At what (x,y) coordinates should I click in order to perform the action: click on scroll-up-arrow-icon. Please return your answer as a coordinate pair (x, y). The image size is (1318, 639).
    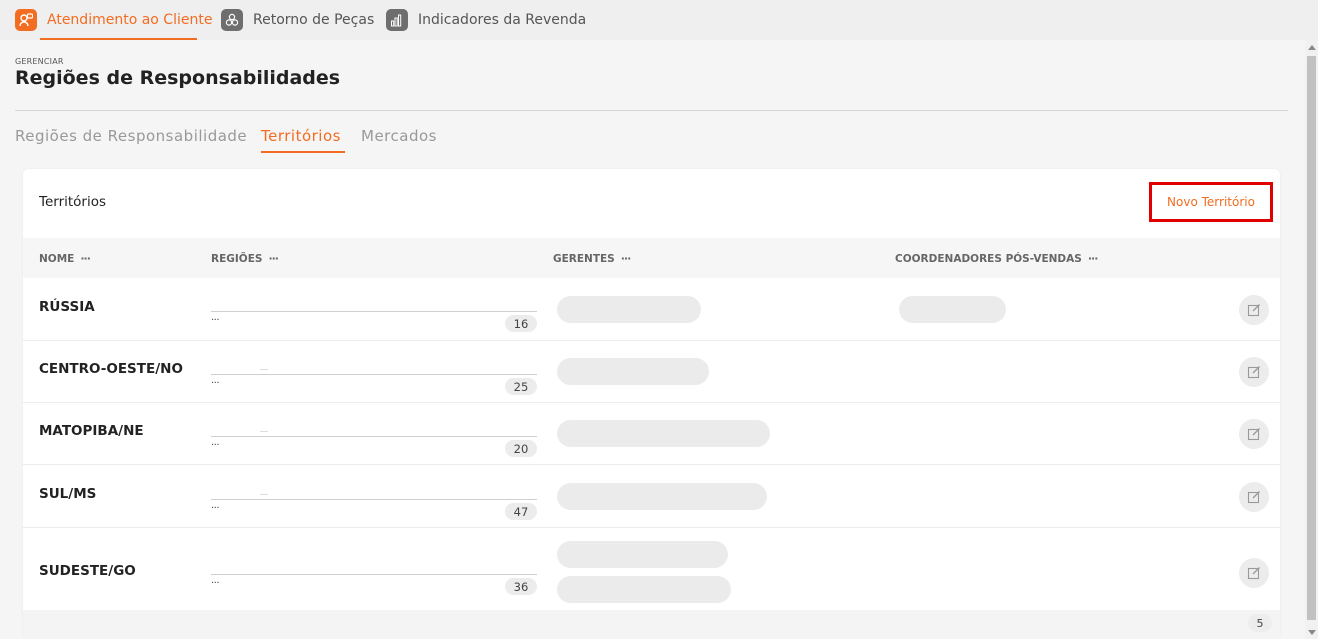
    Looking at the image, I should click on (1312, 47).